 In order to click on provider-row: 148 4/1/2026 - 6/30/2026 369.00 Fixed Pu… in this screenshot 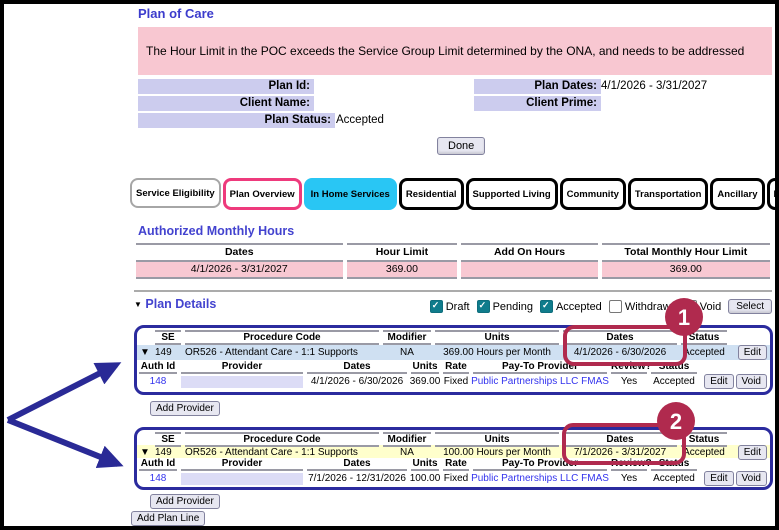, I will do `click(453, 381)`.